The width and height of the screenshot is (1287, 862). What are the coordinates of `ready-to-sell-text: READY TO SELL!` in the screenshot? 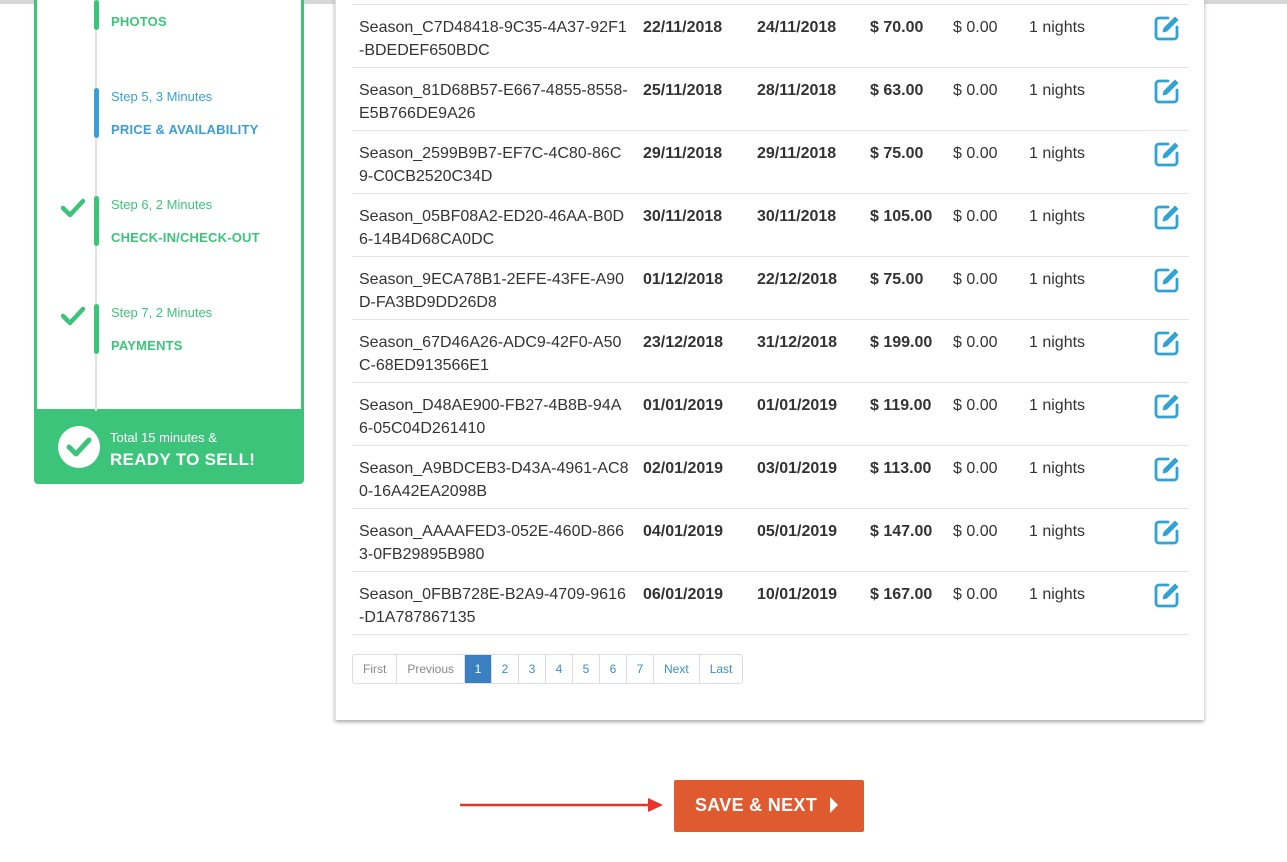 It's located at (183, 459).